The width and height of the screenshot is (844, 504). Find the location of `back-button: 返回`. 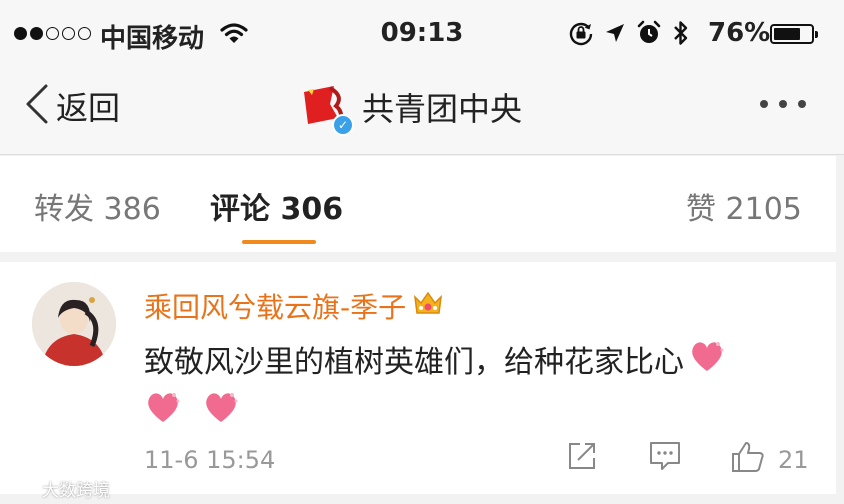

back-button: 返回 is located at coordinates (72, 106).